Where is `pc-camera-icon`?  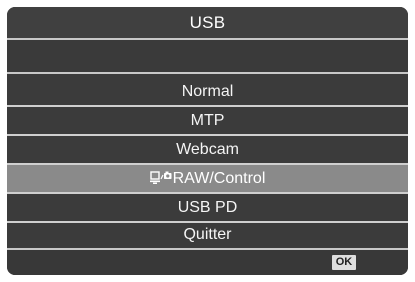
pc-camera-icon is located at coordinates (160, 178).